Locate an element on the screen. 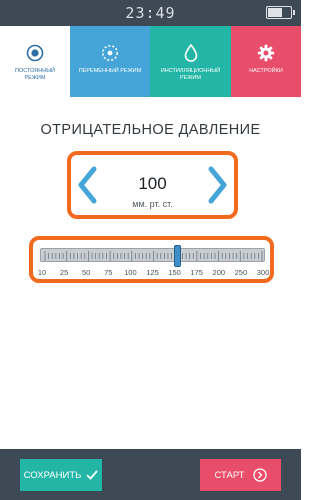 The image size is (320, 500). gear-icon is located at coordinates (266, 53).